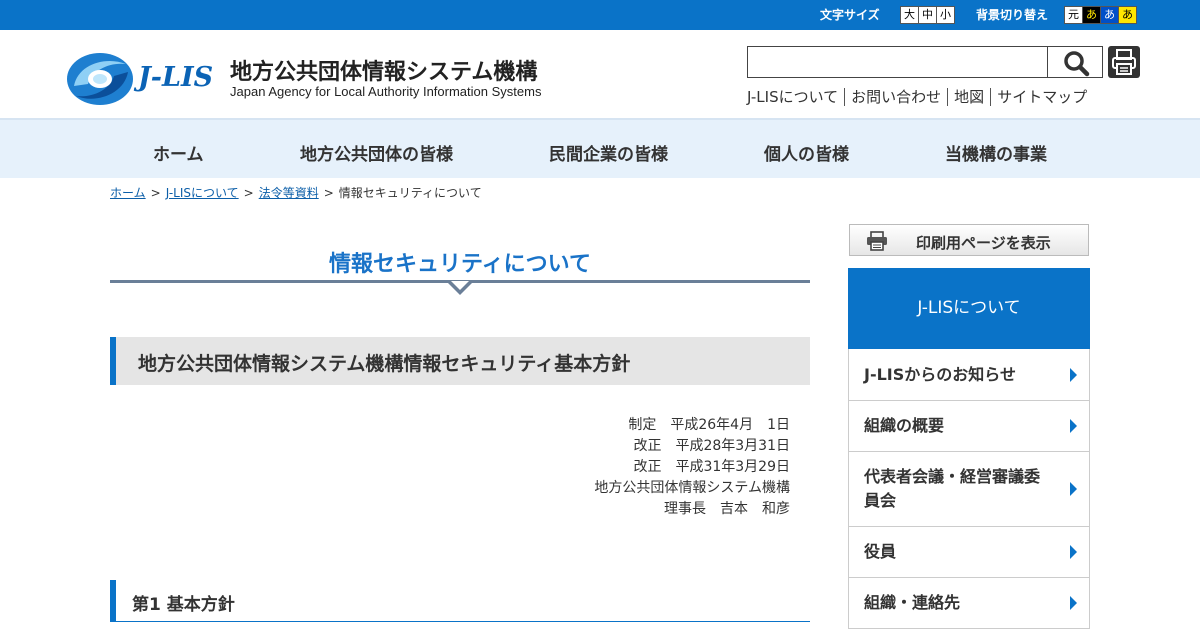  What do you see at coordinates (895, 97) in the screenshot?
I see `header-link-contact: お問い合わせ` at bounding box center [895, 97].